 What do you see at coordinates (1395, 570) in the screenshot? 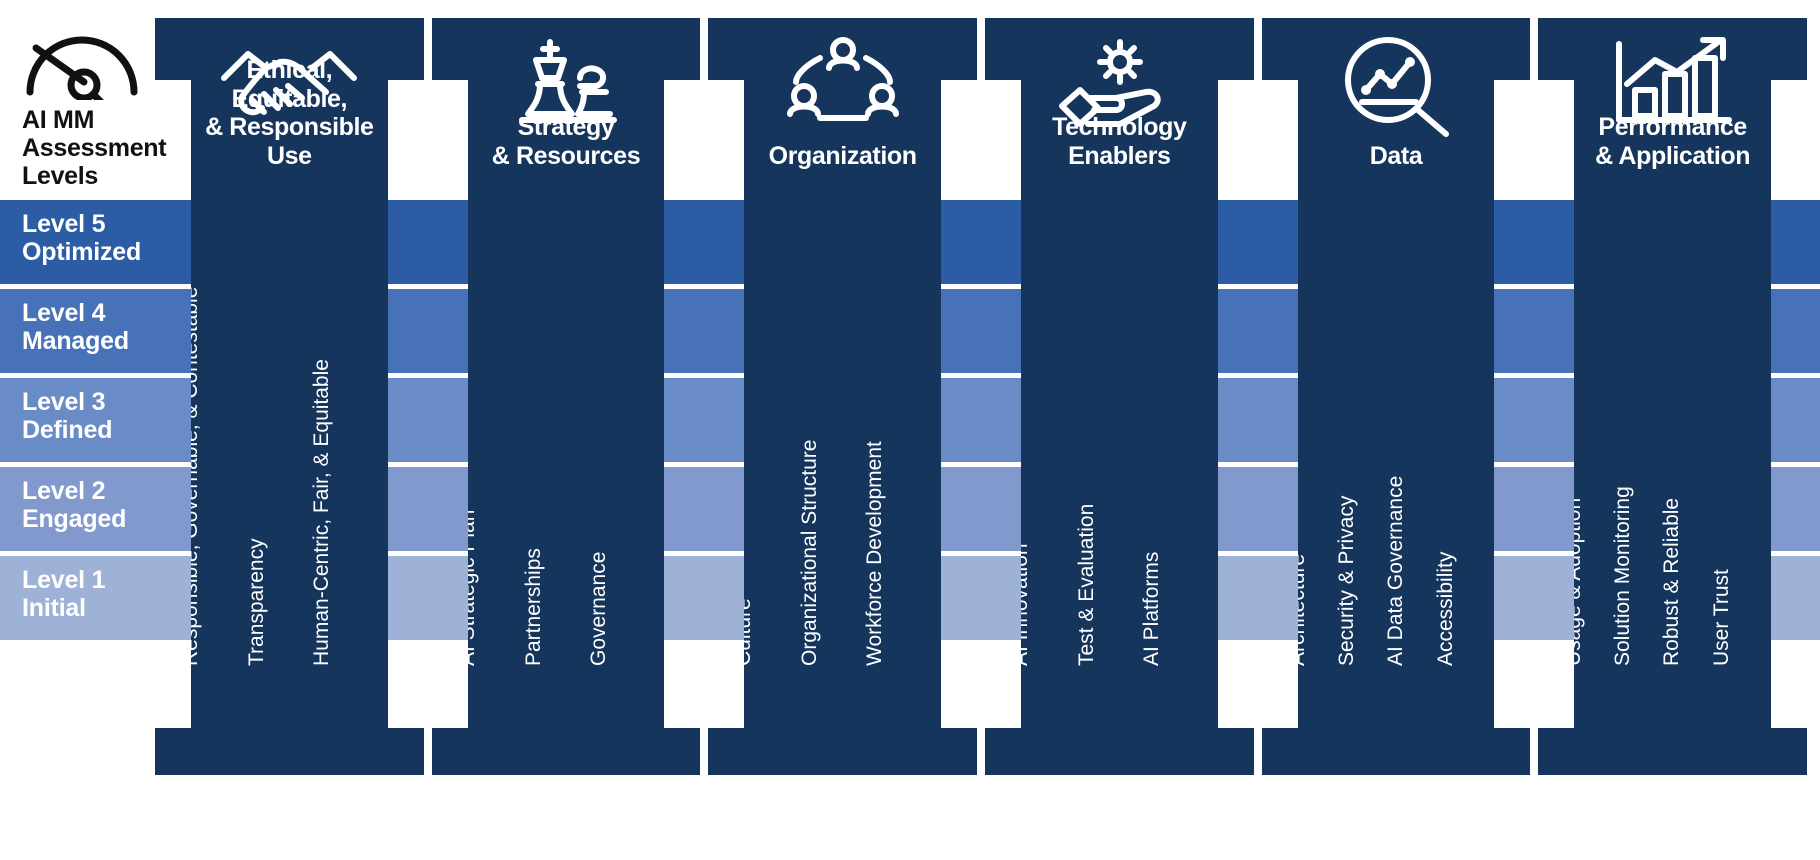
I see `subitem-label: AI Data Governance` at bounding box center [1395, 570].